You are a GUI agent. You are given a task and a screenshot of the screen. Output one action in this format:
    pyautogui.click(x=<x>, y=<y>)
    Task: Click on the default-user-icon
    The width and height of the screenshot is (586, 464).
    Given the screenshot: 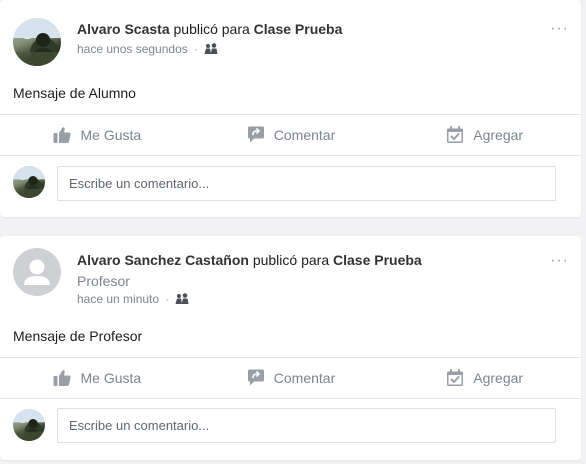 What is the action you would take?
    pyautogui.click(x=37, y=272)
    